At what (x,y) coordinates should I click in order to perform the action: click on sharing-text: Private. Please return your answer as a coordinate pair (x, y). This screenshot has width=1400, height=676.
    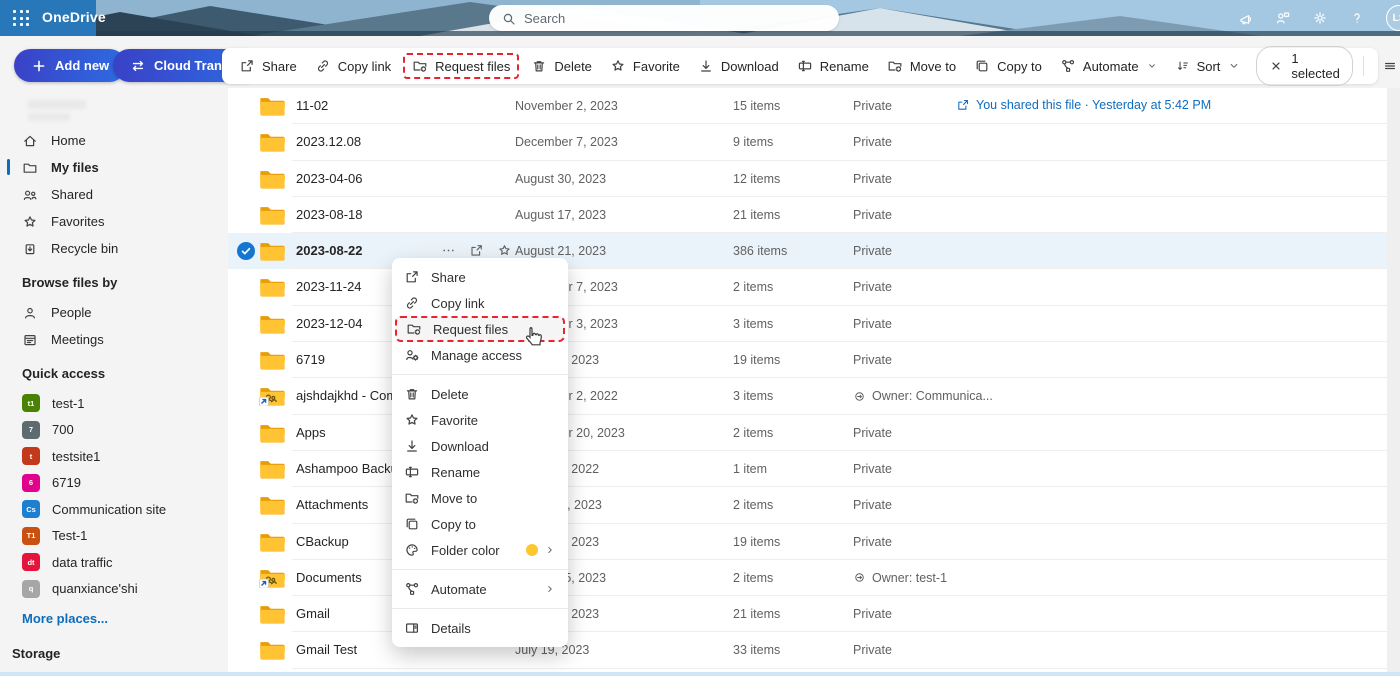
    Looking at the image, I should click on (872, 360).